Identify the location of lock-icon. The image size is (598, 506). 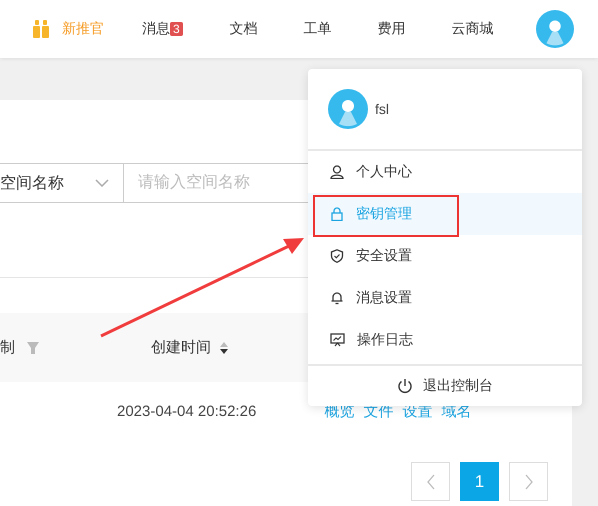
(337, 214).